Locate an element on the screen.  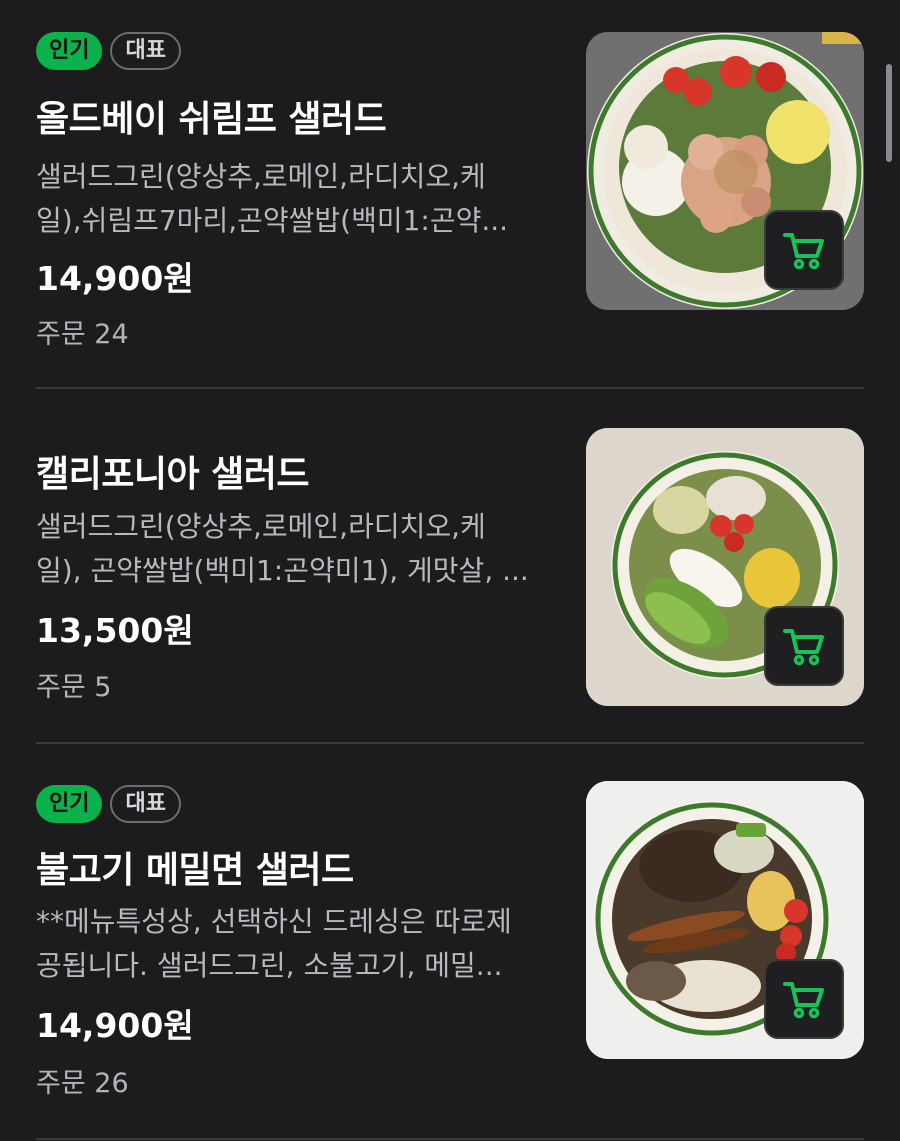
menu-item-order-count: 주문 26 is located at coordinates (82, 1083).